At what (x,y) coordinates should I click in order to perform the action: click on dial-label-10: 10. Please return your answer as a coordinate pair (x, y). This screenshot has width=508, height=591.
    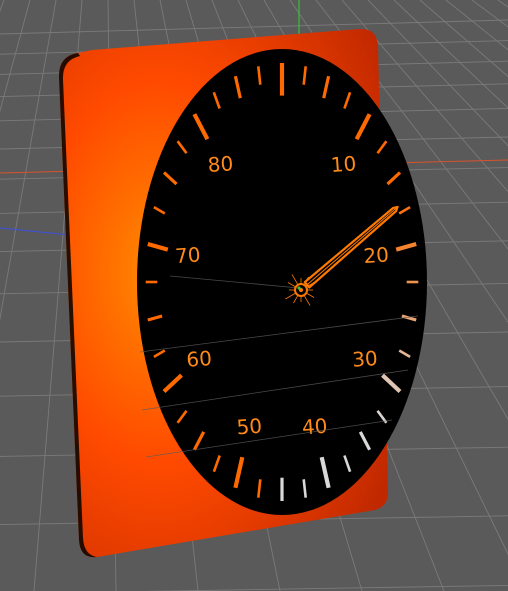
    Looking at the image, I should click on (343, 164).